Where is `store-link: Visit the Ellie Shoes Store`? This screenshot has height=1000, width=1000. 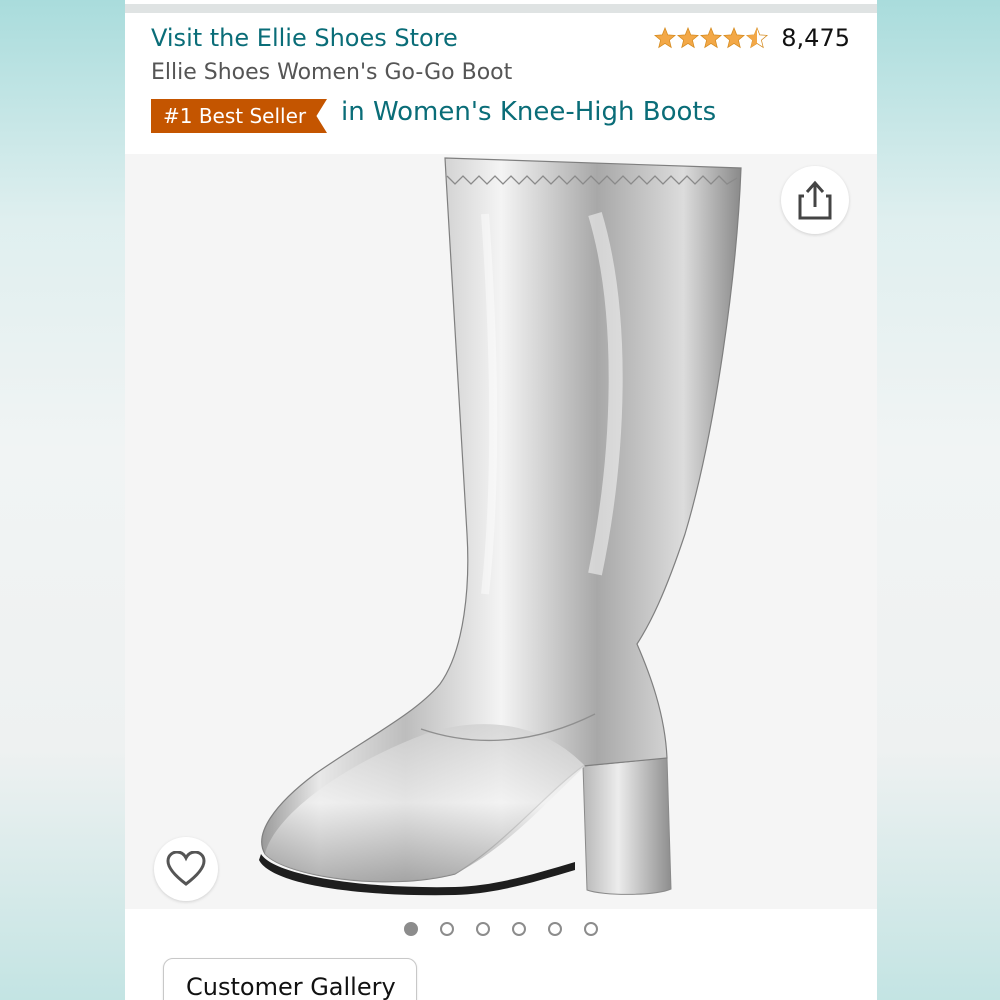 store-link: Visit the Ellie Shoes Store is located at coordinates (304, 38).